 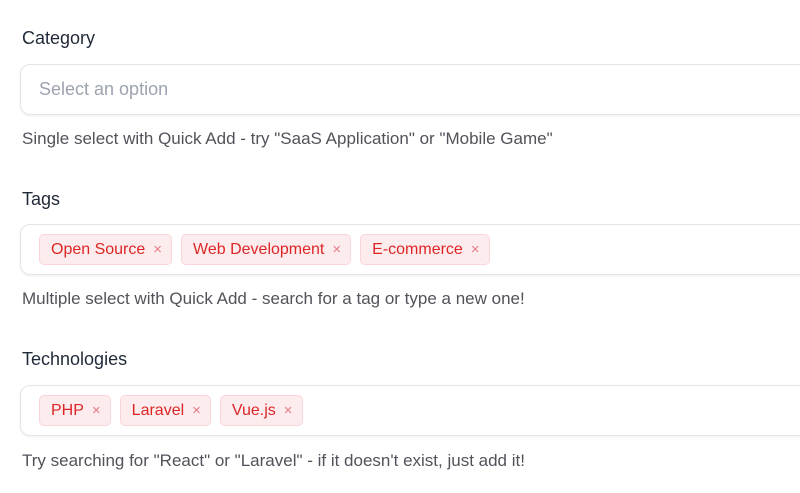 I want to click on chip-label: Vue.js, so click(x=253, y=410).